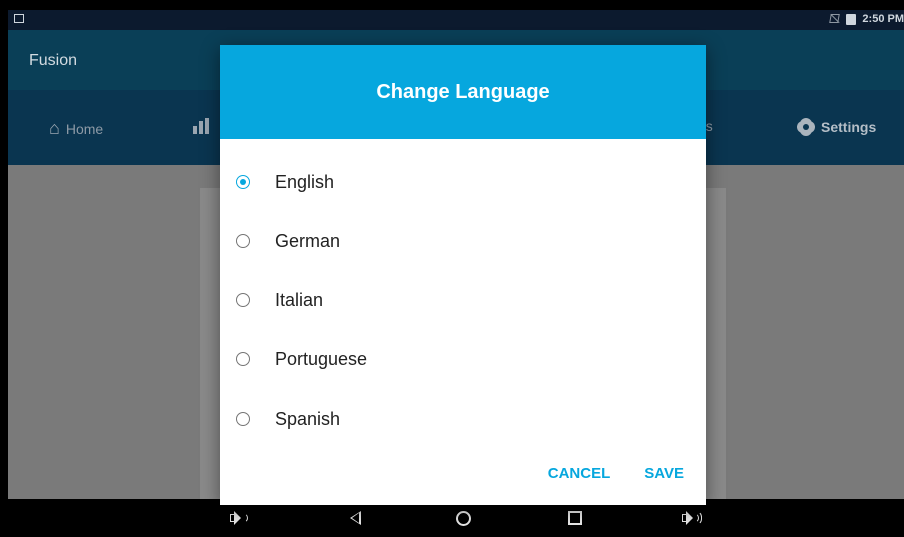 The height and width of the screenshot is (537, 904). Describe the element at coordinates (84, 128) in the screenshot. I see `tab-home-label: Home` at that location.